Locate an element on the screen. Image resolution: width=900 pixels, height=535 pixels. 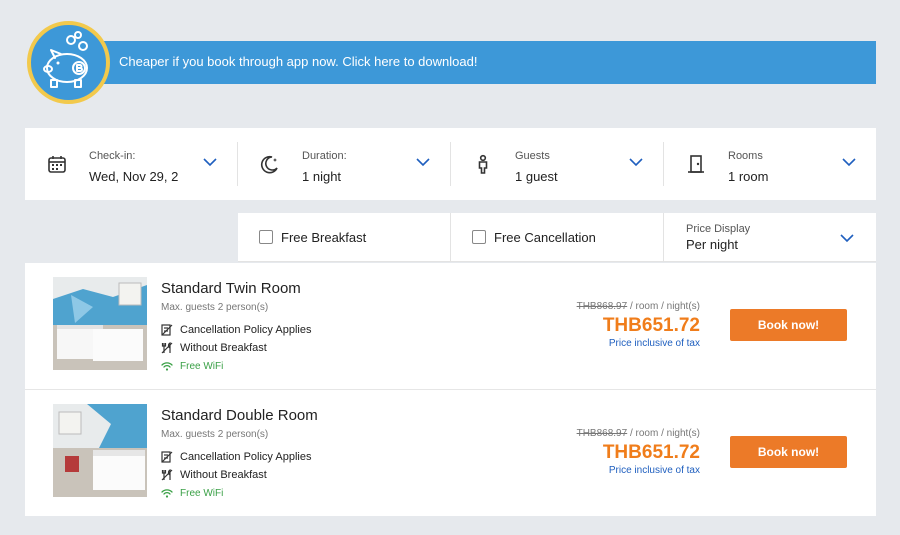
guests-value: 1 guest is located at coordinates (536, 176).